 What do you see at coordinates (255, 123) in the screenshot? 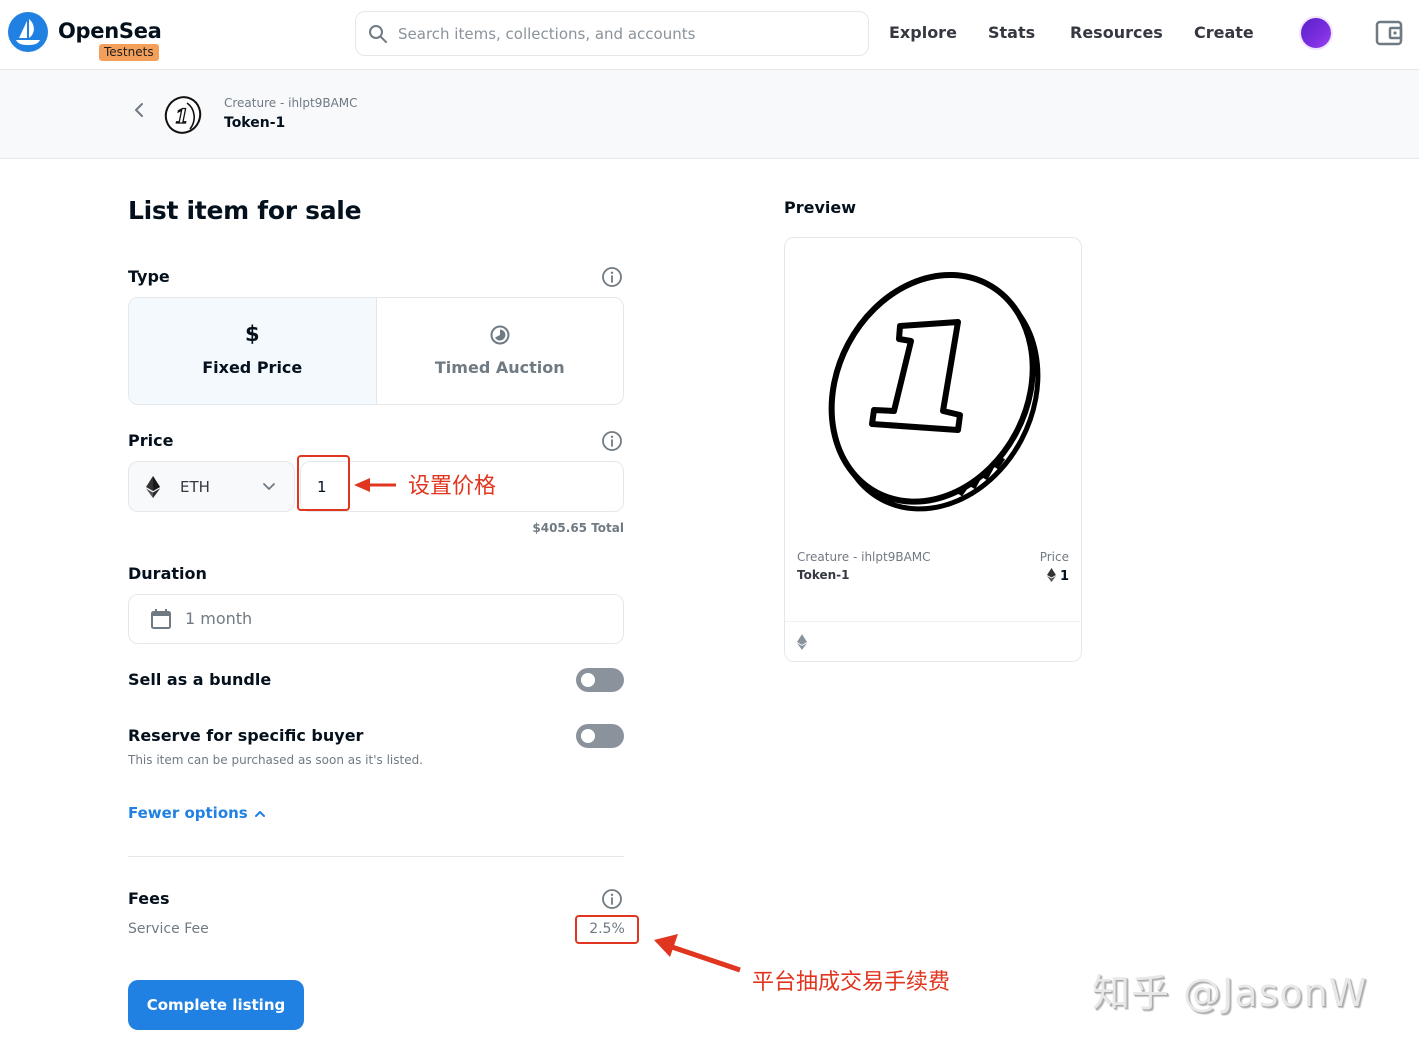
I see `token-name: Token-1` at bounding box center [255, 123].